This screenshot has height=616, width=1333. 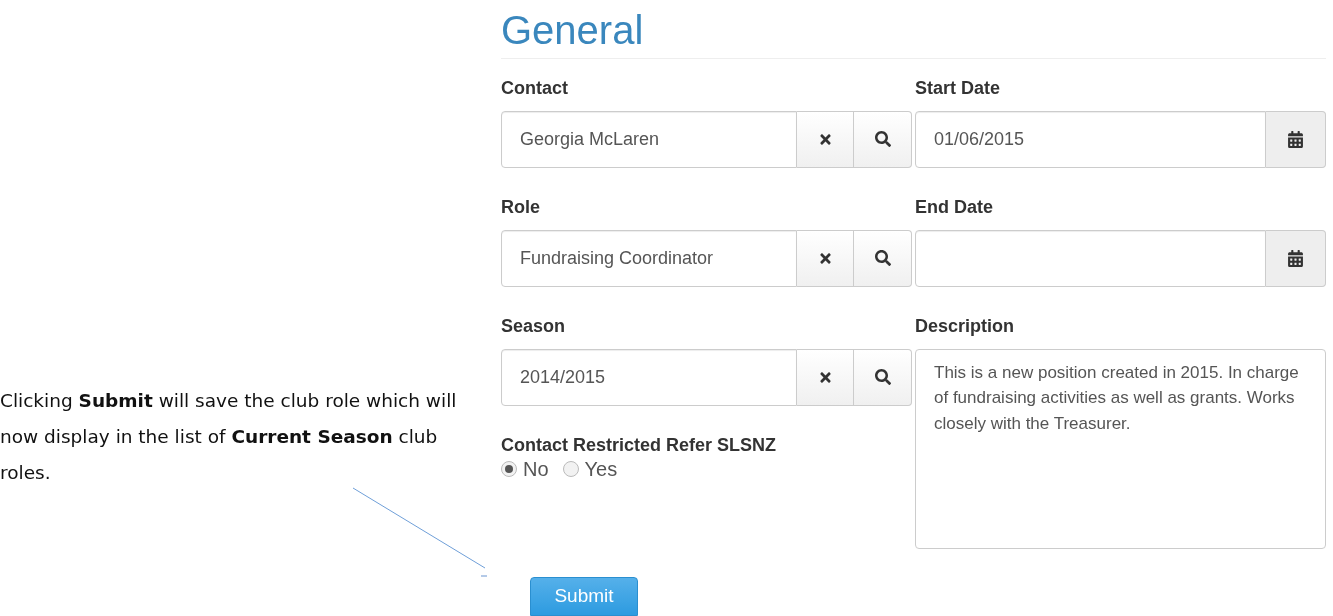 What do you see at coordinates (536, 469) in the screenshot?
I see `radio-label: No` at bounding box center [536, 469].